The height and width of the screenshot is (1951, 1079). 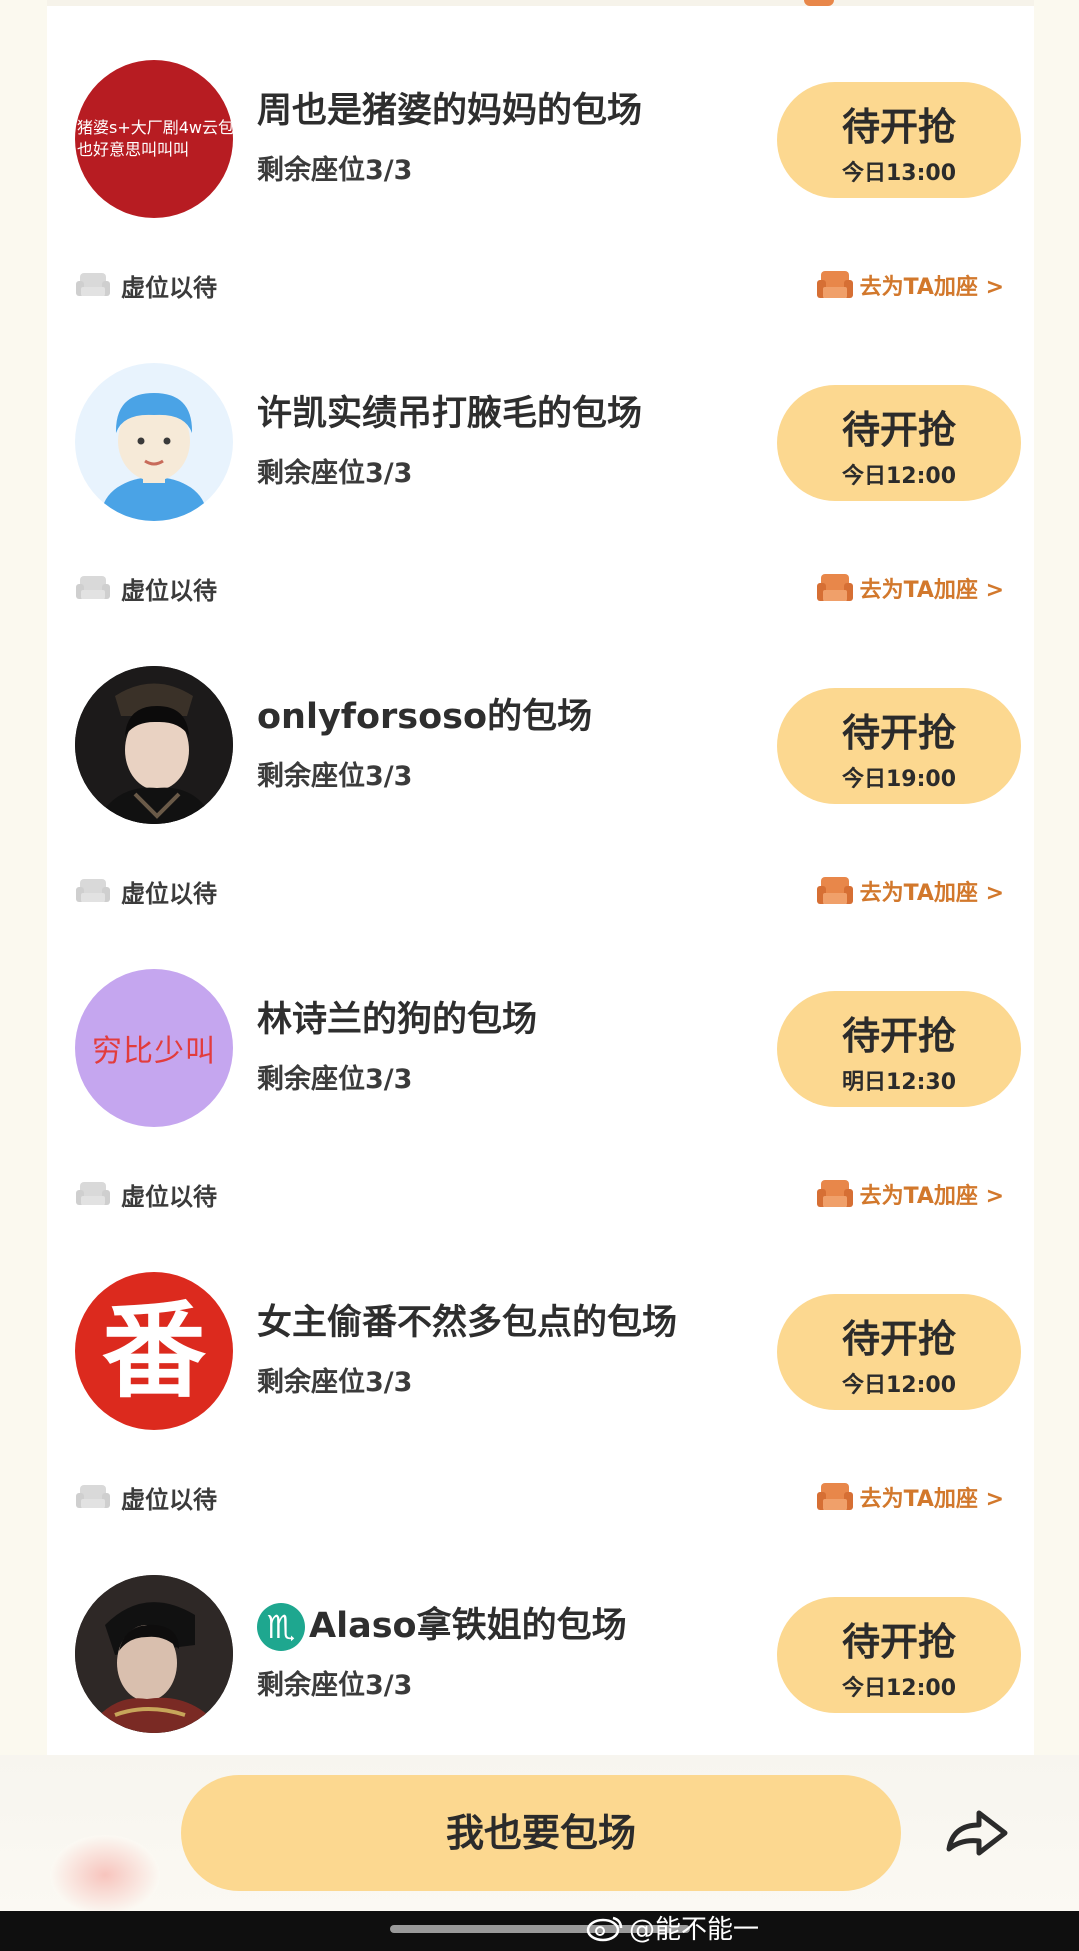 I want to click on default-avatar-icon, so click(x=154, y=457).